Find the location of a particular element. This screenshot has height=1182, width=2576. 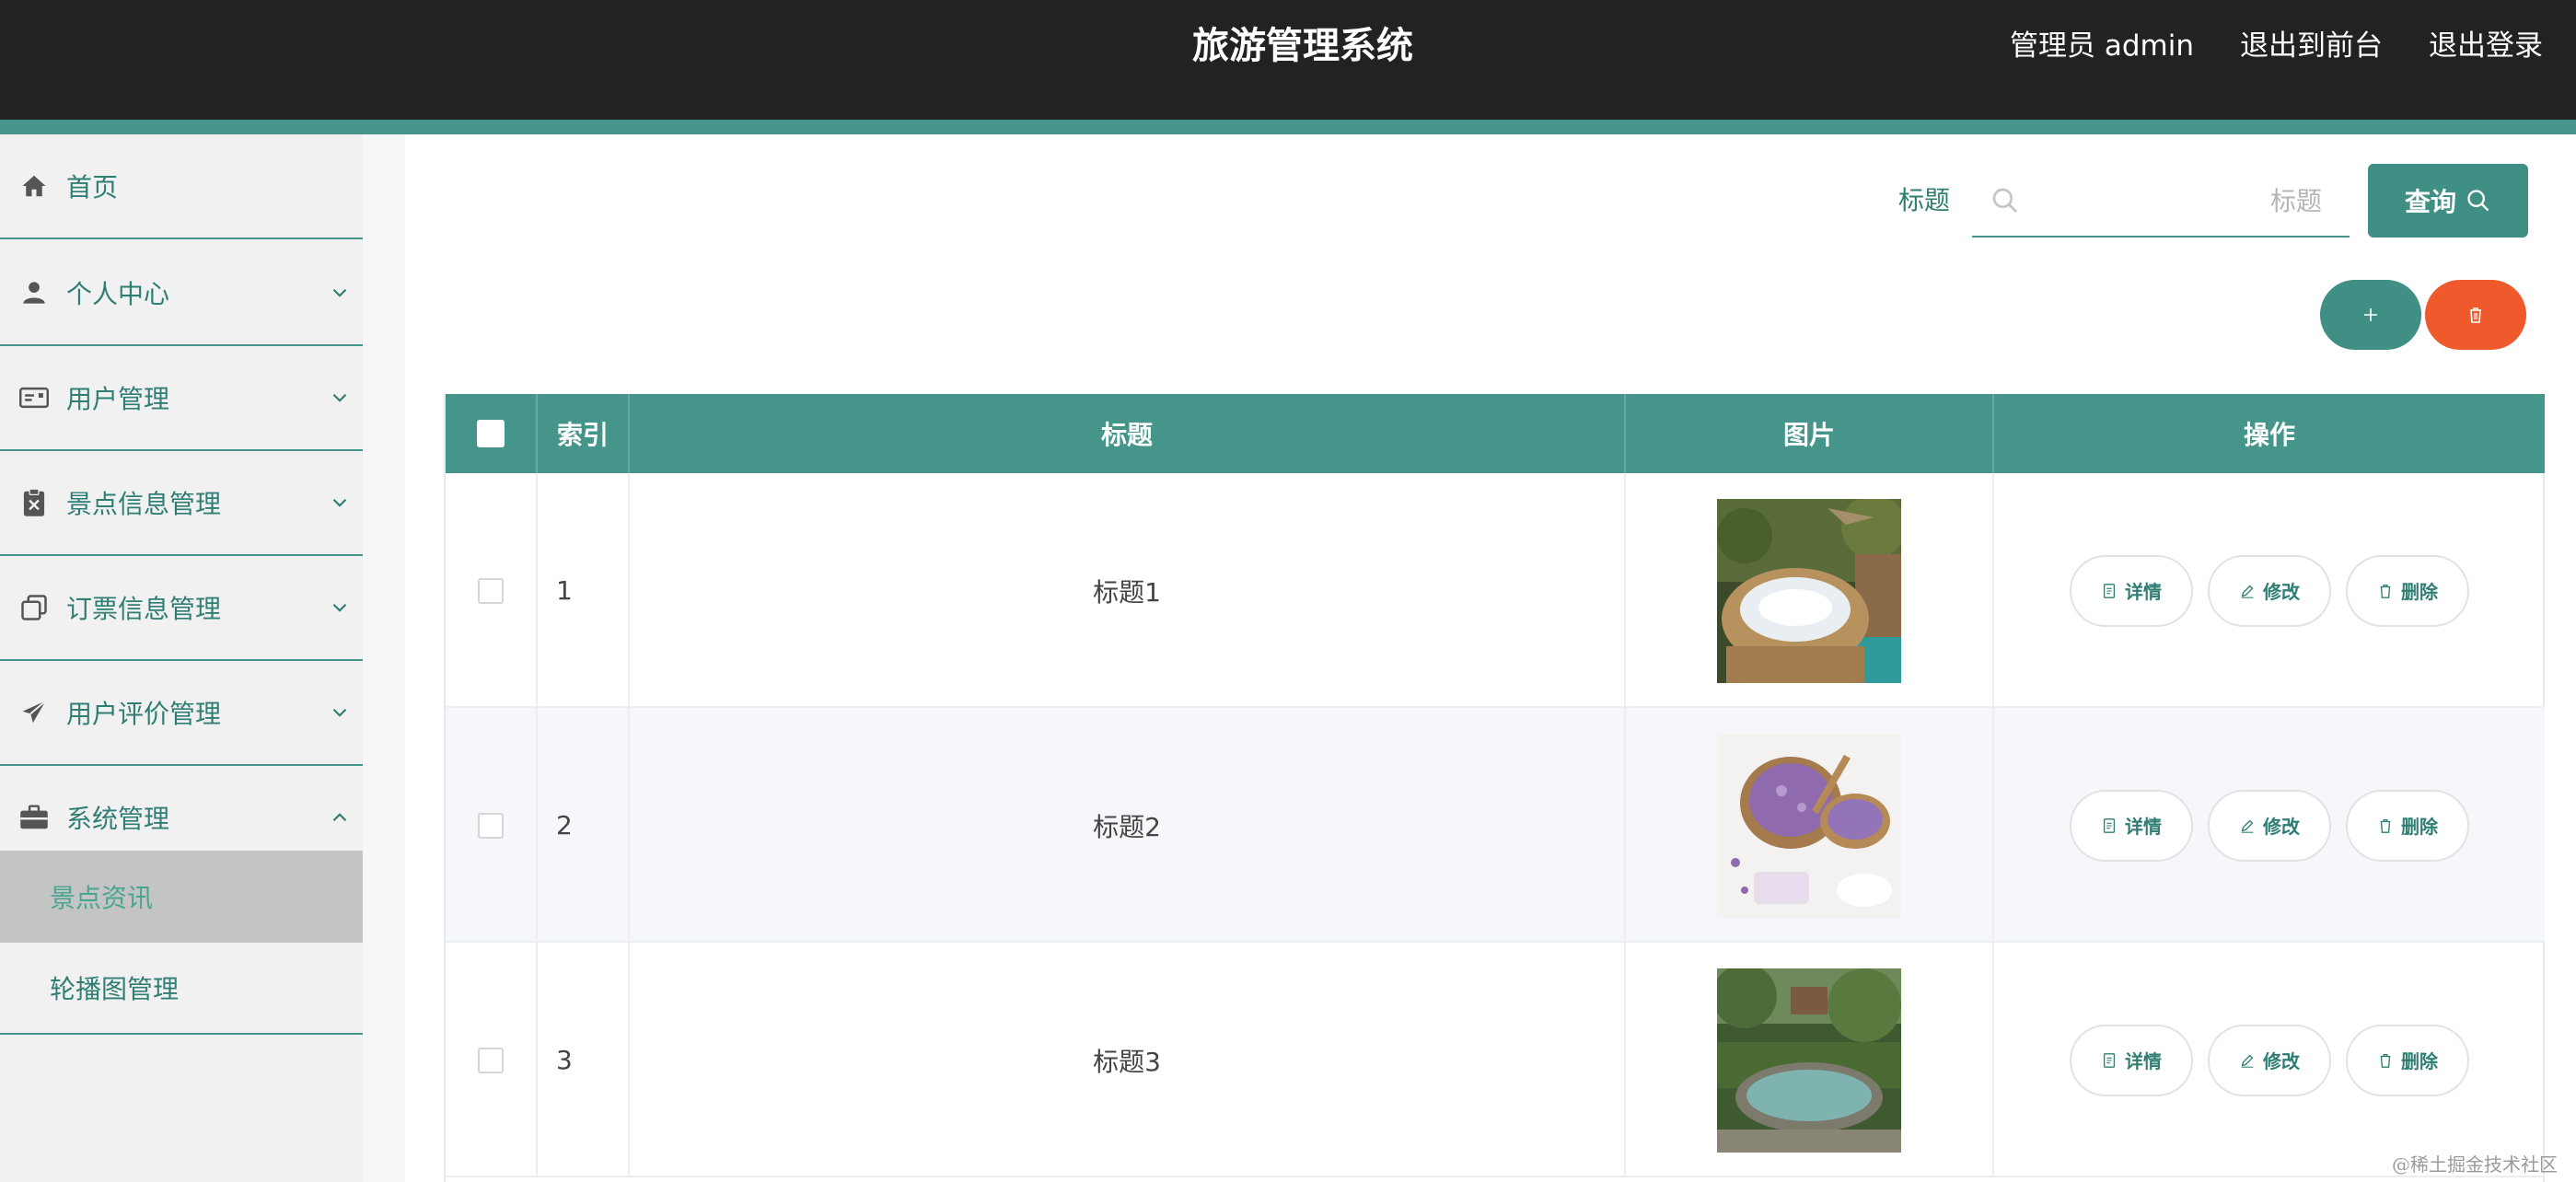

header-select-cell is located at coordinates (492, 433).